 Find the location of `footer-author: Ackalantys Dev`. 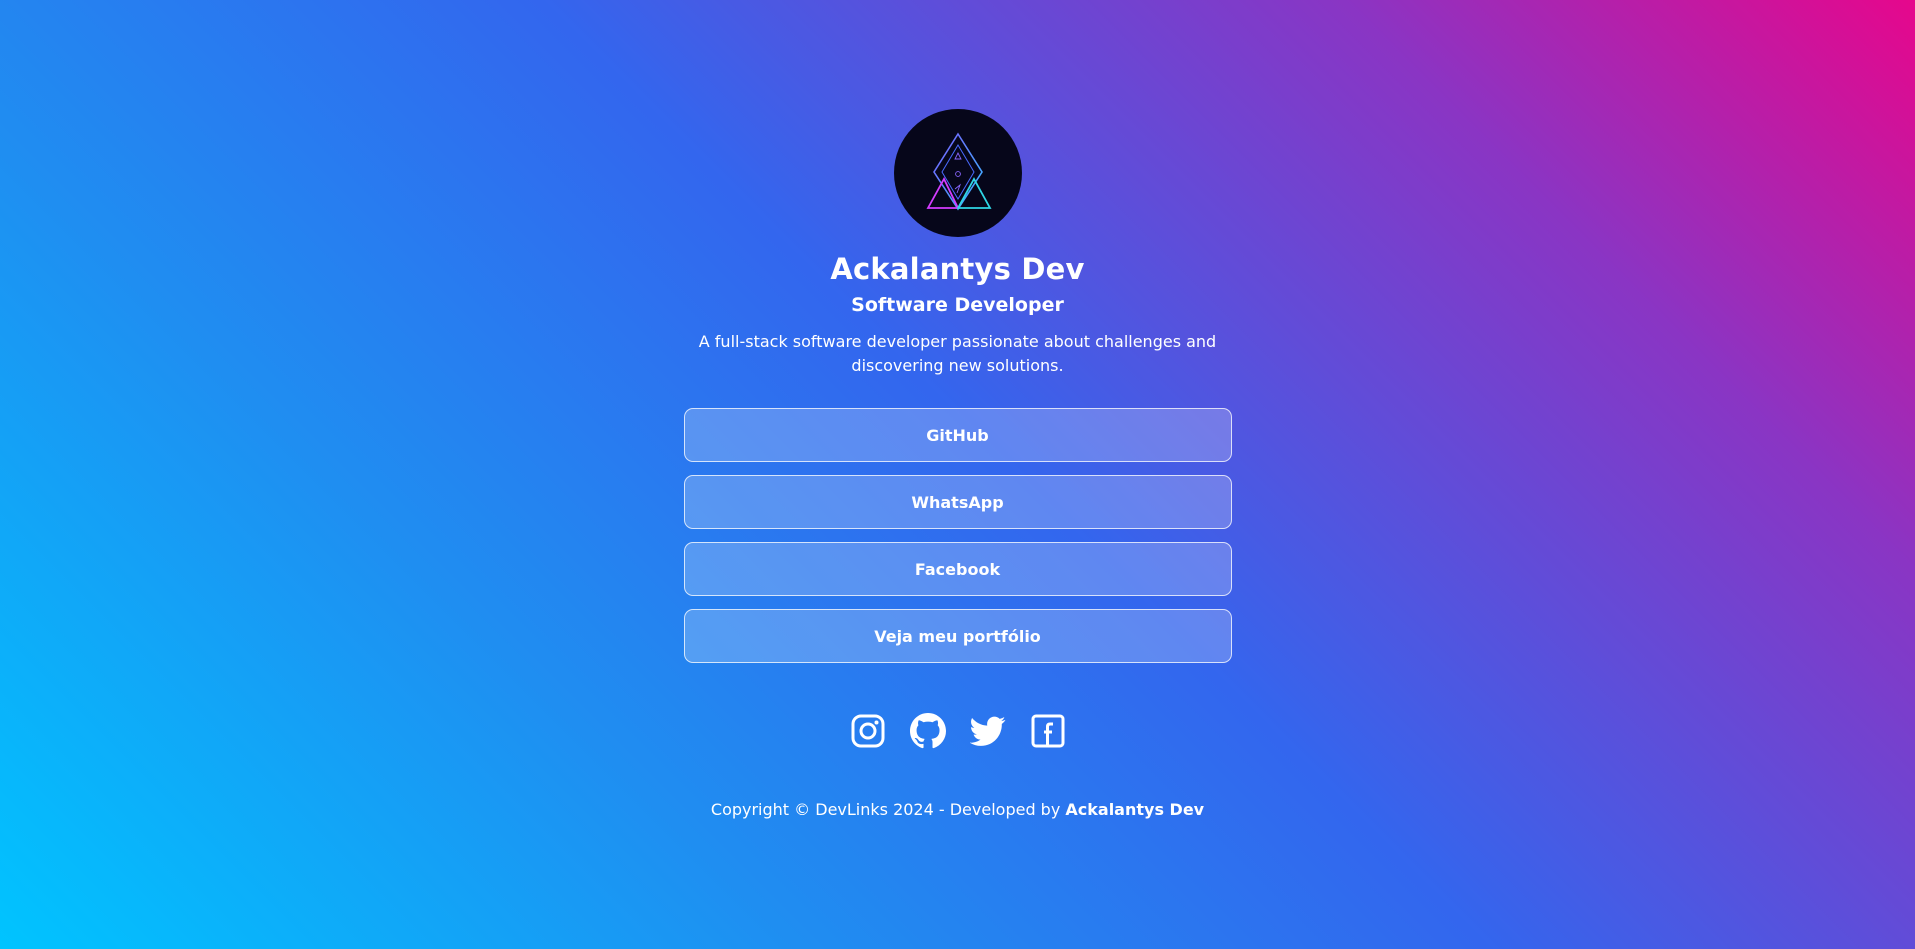

footer-author: Ackalantys Dev is located at coordinates (1135, 809).